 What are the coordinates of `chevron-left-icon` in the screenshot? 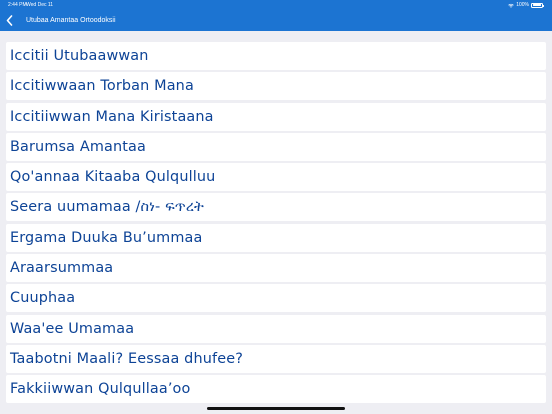 It's located at (9, 20).